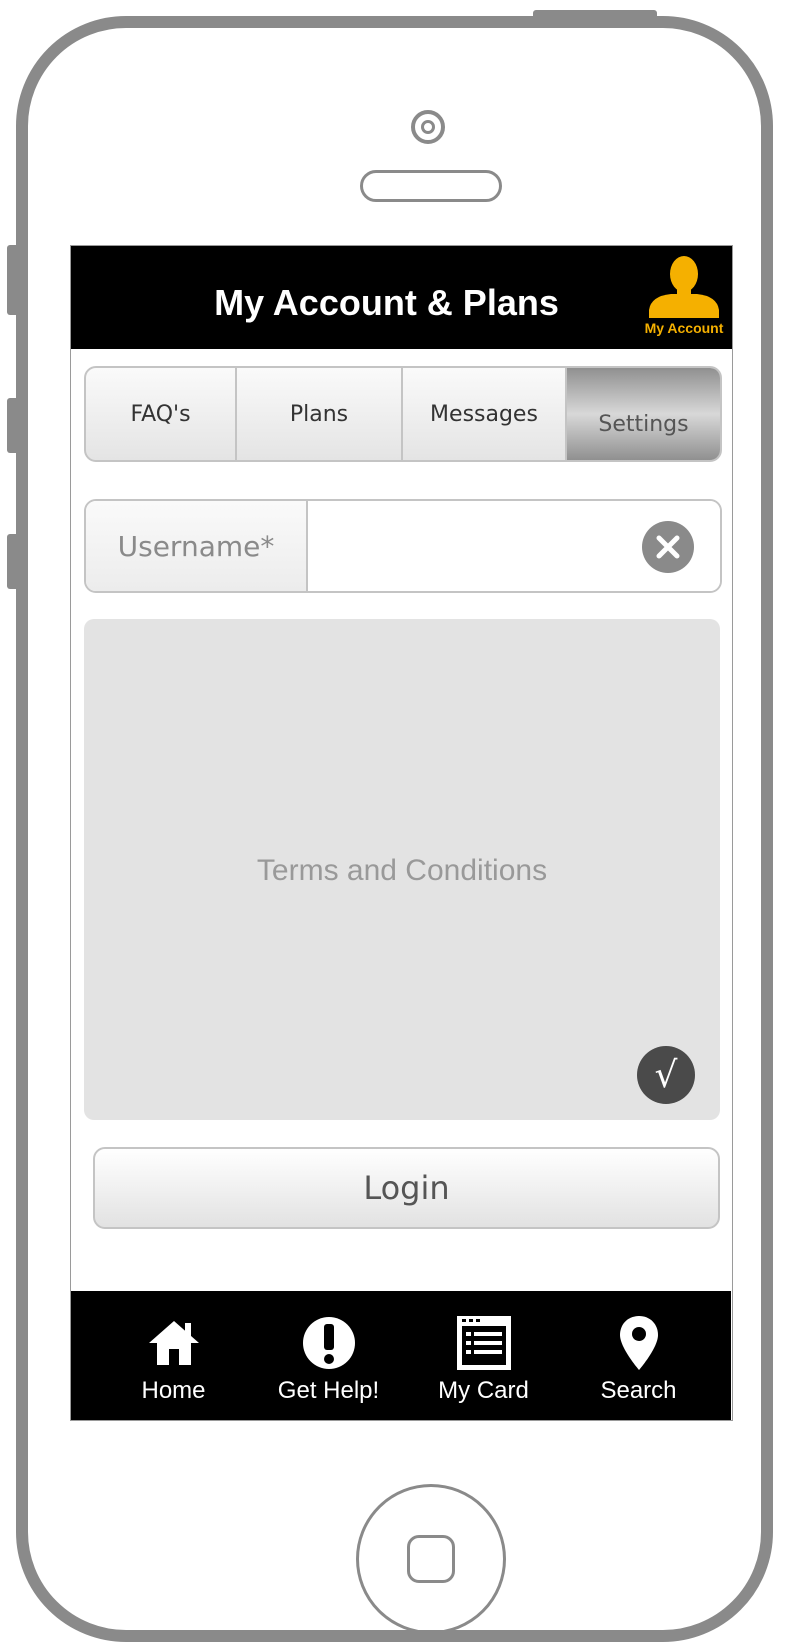 This screenshot has height=1651, width=785. I want to click on power-hardware-button, so click(595, 16).